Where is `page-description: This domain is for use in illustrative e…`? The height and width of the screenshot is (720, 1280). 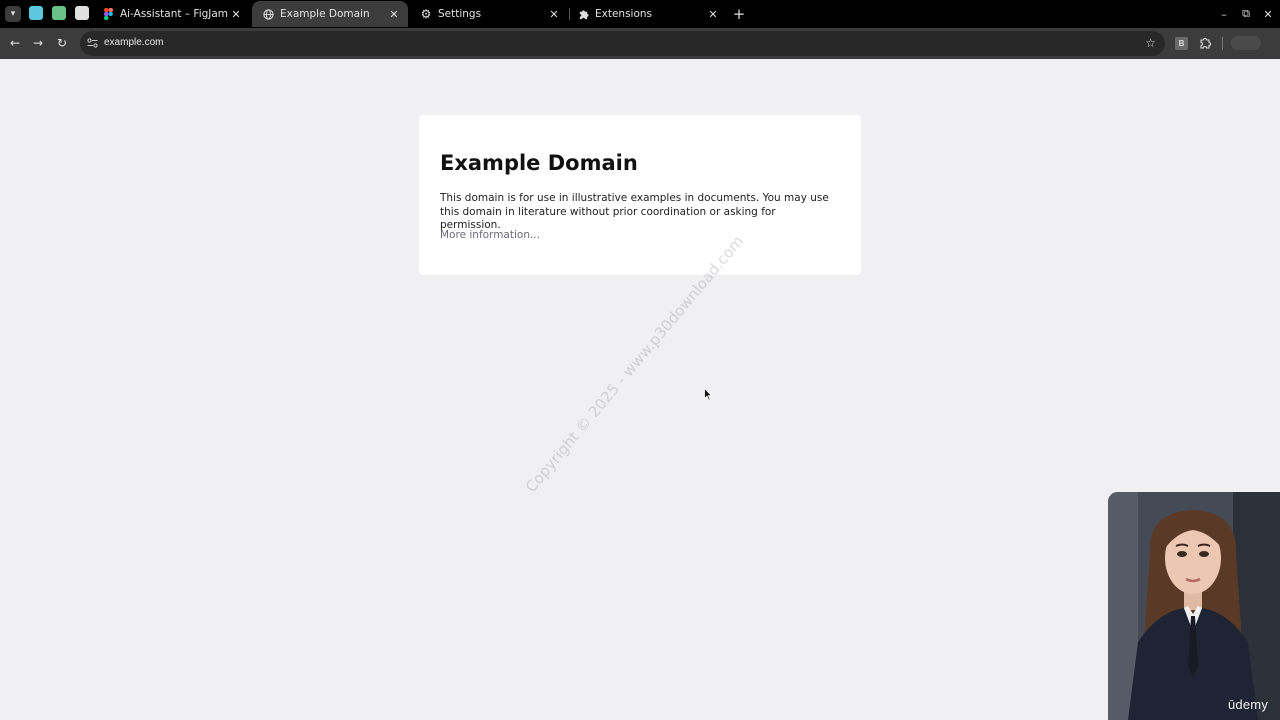 page-description: This domain is for use in illustrative e… is located at coordinates (634, 211).